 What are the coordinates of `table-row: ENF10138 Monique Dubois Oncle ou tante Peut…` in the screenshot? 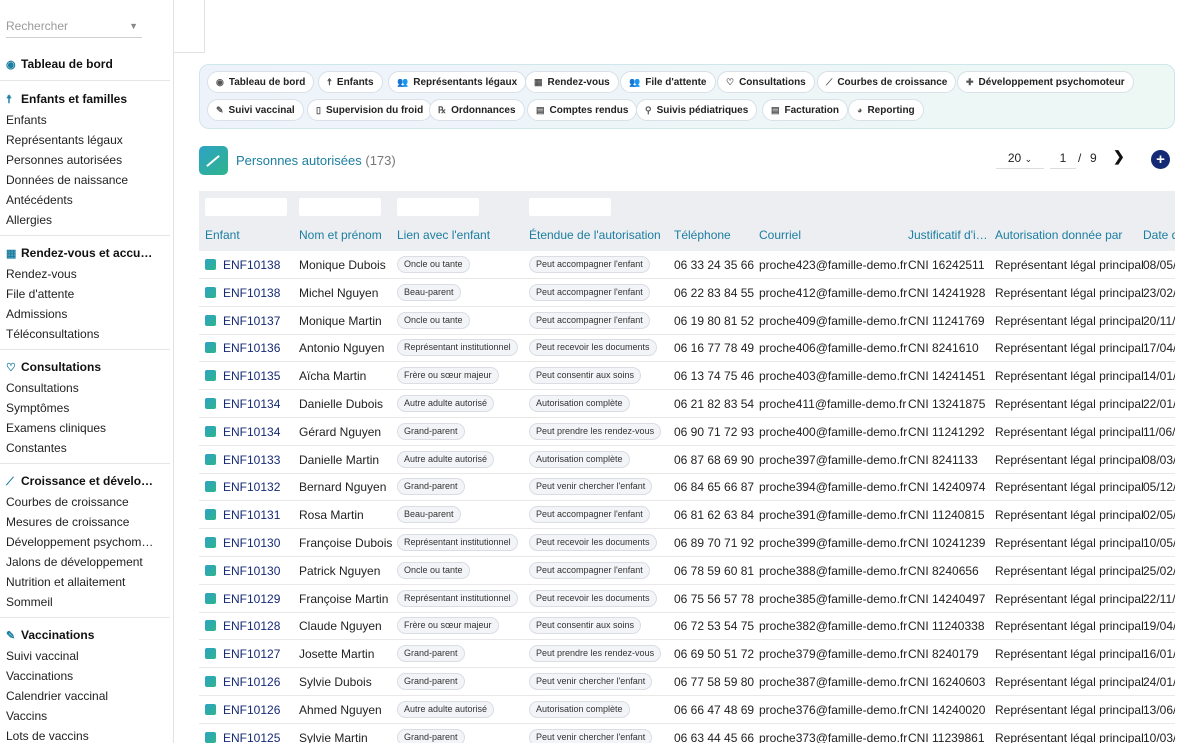 It's located at (687, 265).